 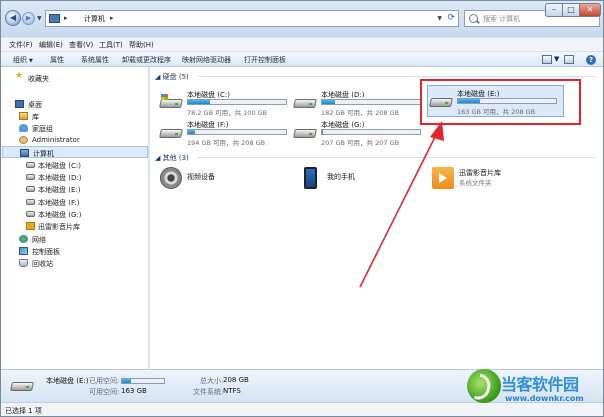 I want to click on menu-help: 帮助(H), so click(x=141, y=45).